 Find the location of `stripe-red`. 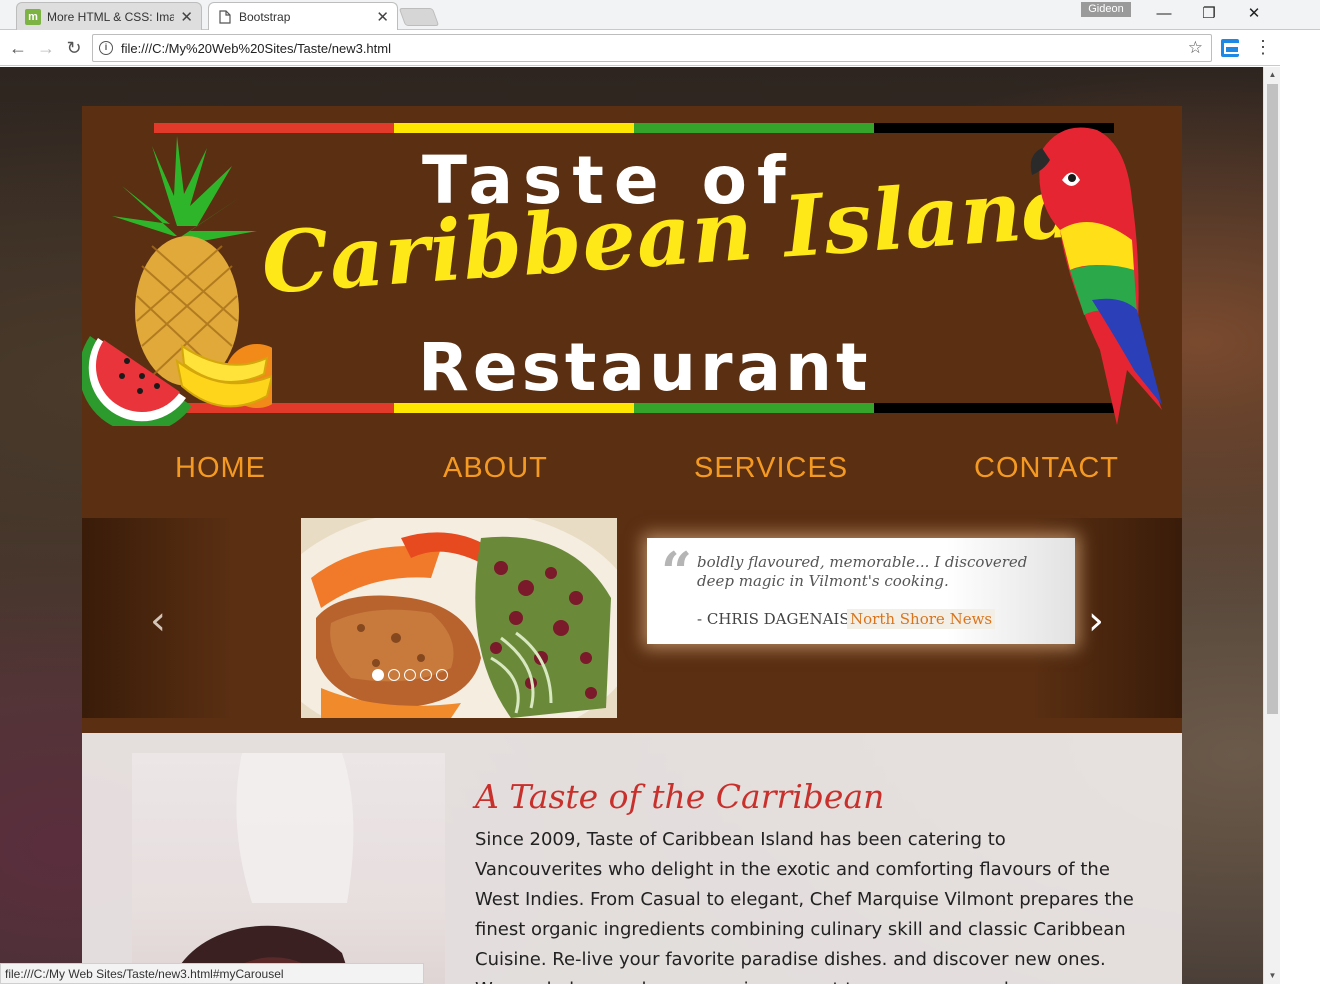

stripe-red is located at coordinates (274, 128).